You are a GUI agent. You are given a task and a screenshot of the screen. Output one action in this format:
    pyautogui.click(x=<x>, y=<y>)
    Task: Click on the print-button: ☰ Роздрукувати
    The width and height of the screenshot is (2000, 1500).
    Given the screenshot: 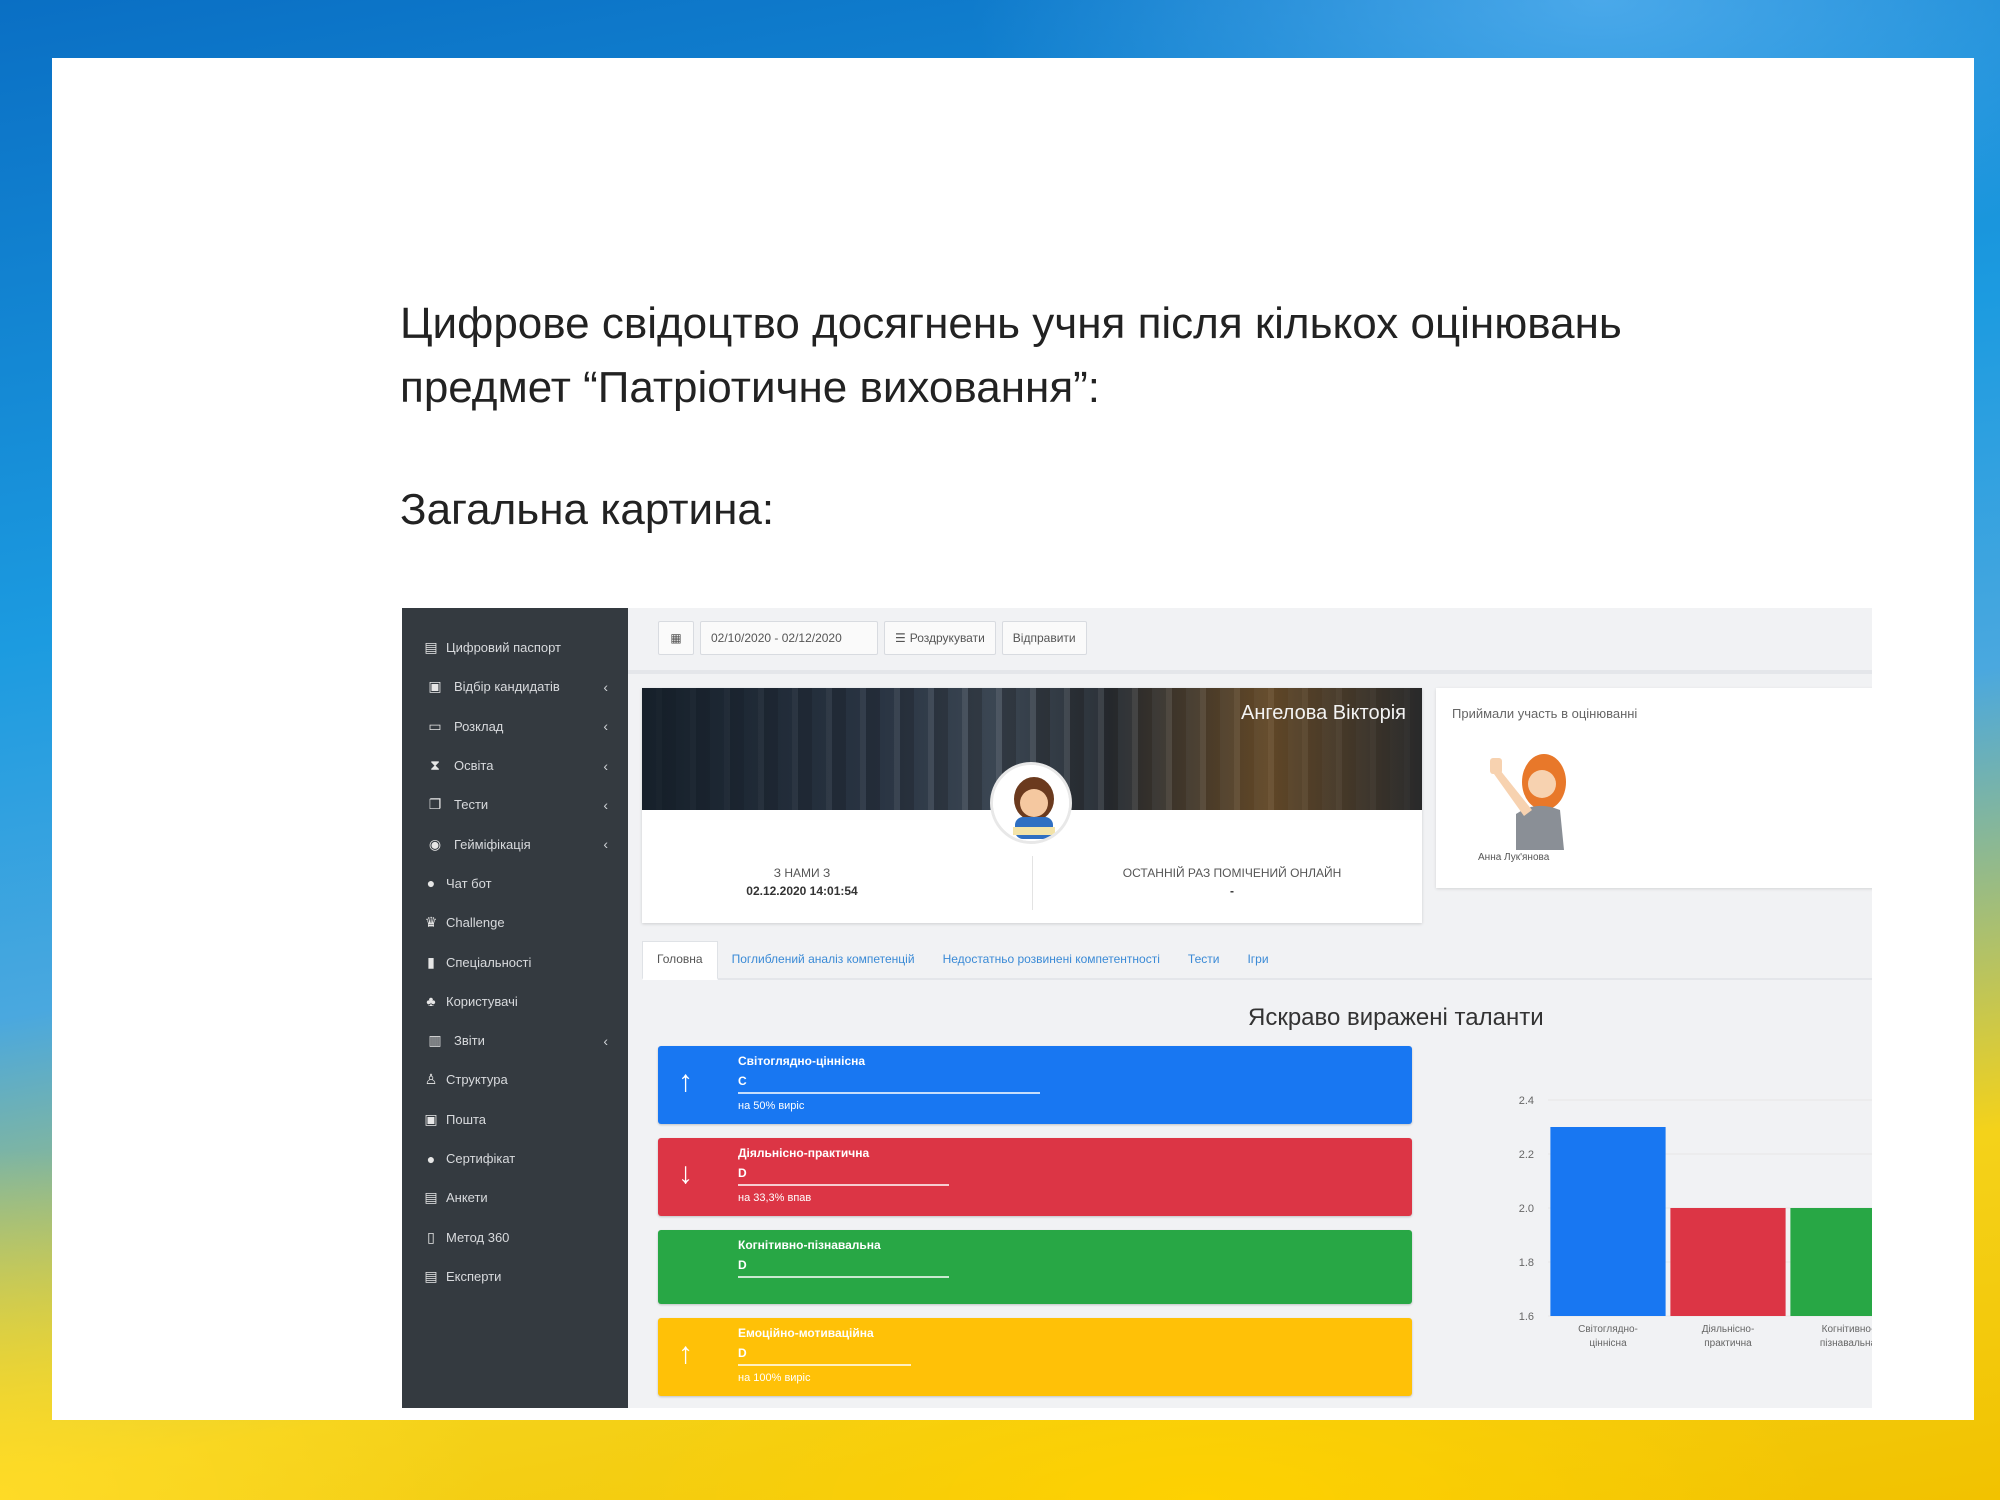 What is the action you would take?
    pyautogui.click(x=940, y=638)
    